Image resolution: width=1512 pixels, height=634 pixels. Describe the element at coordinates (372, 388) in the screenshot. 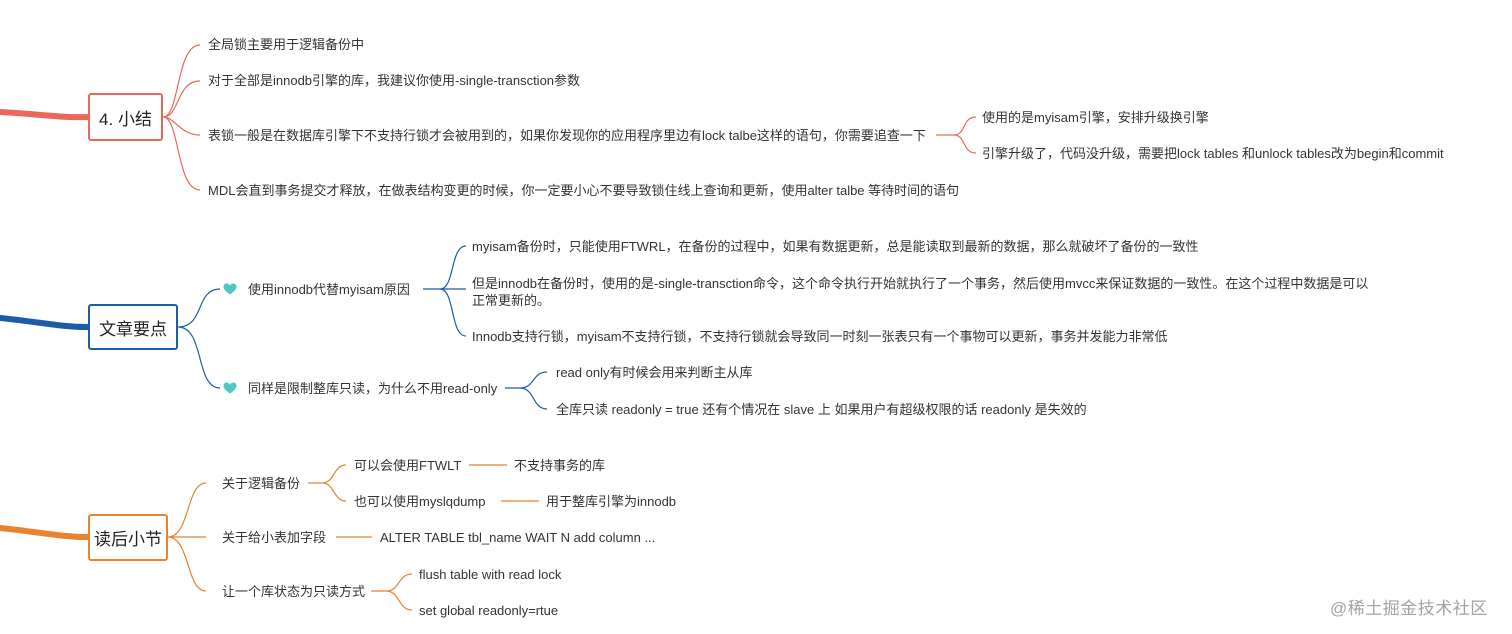

I see `article-branch-2-label: 同样是限制整库只读，为什么不用read-only` at that location.